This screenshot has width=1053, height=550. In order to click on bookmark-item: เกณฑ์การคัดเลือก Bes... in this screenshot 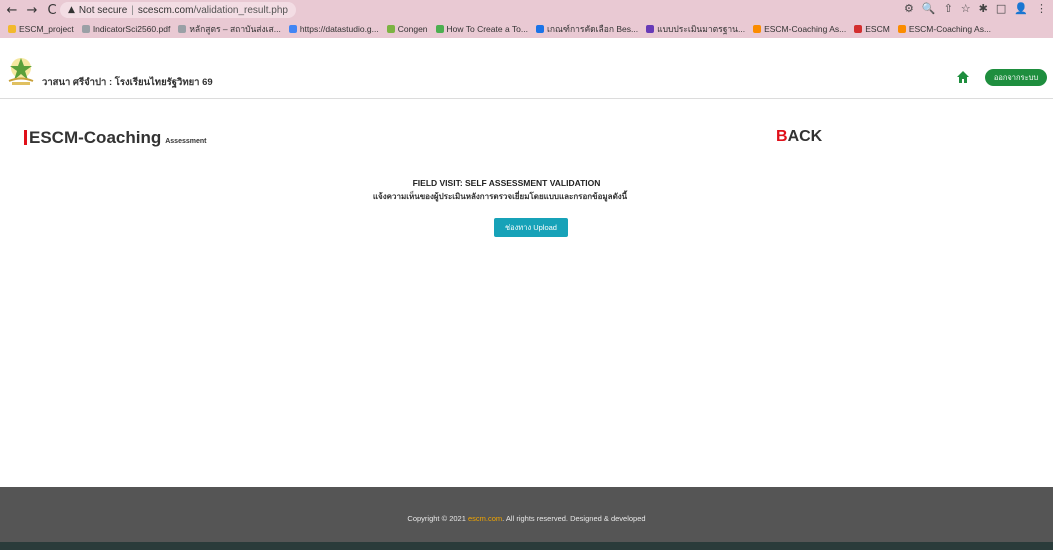, I will do `click(587, 29)`.